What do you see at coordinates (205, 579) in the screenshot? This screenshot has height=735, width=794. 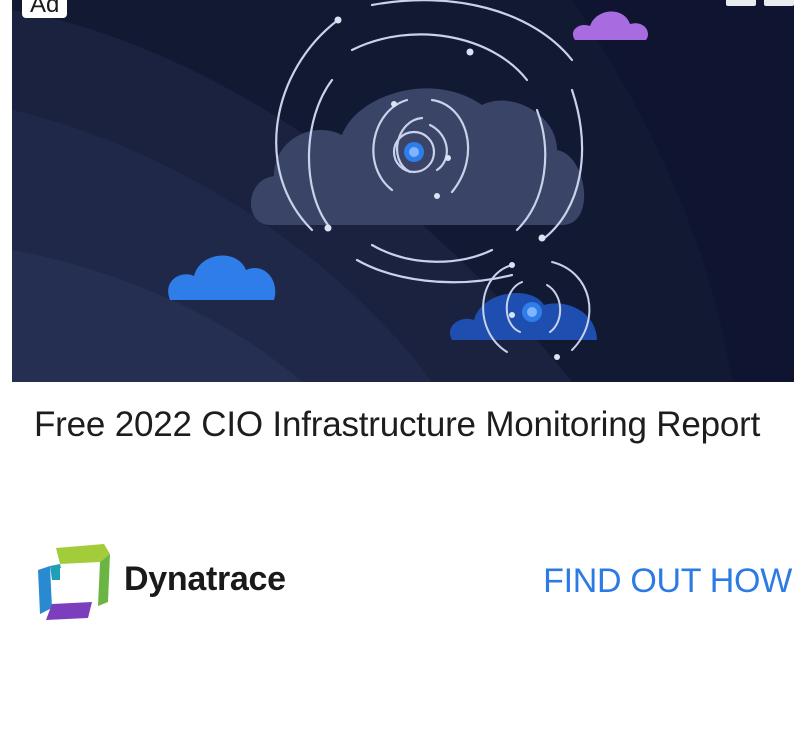 I see `advertiser-name: Dynatrace` at bounding box center [205, 579].